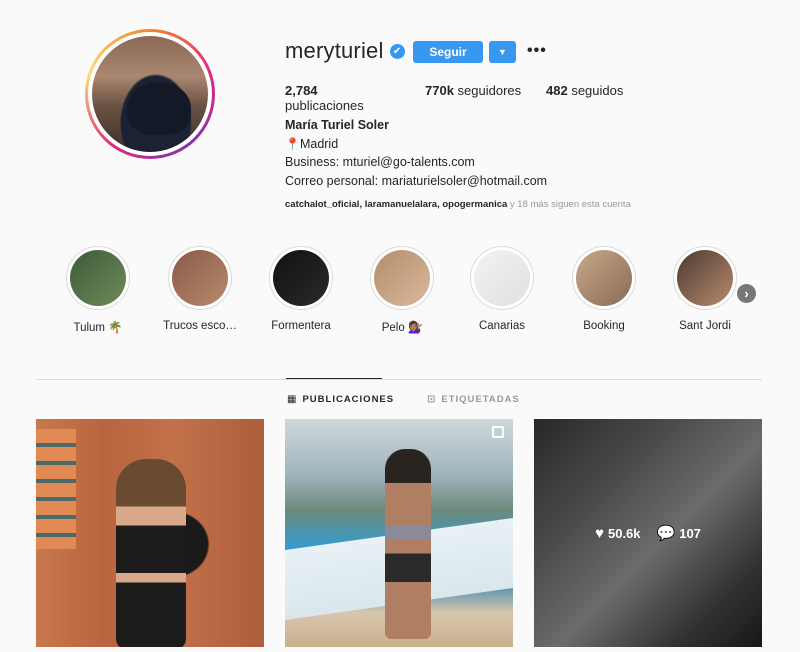 Image resolution: width=800 pixels, height=652 pixels. I want to click on highlight-item: Formentera, so click(301, 289).